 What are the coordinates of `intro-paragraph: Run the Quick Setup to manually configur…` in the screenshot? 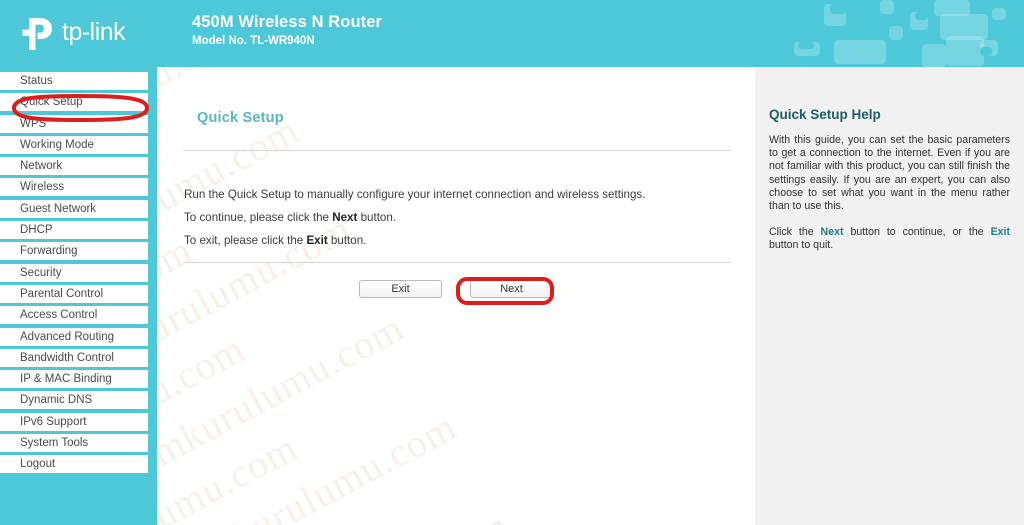 It's located at (415, 194).